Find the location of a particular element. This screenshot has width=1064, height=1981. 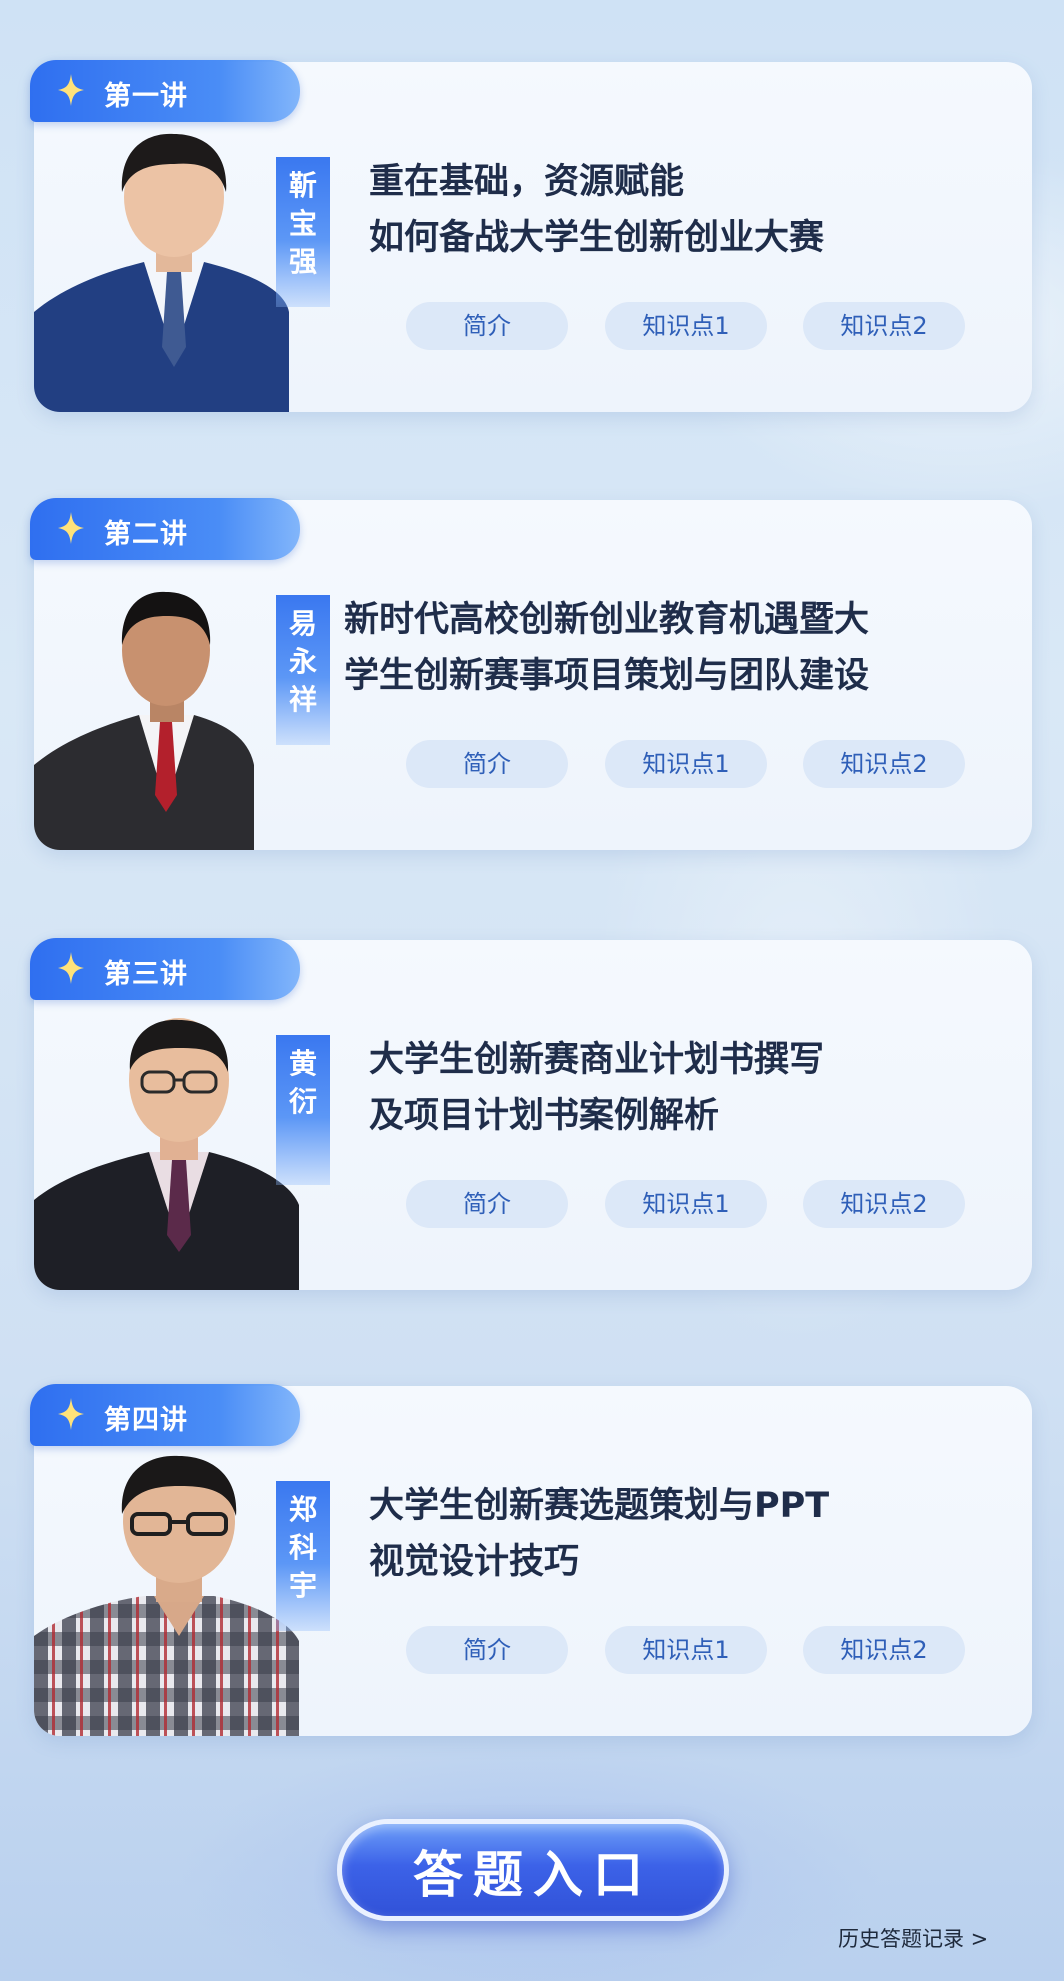

speaker-name: 易 永 祥 is located at coordinates (303, 670).